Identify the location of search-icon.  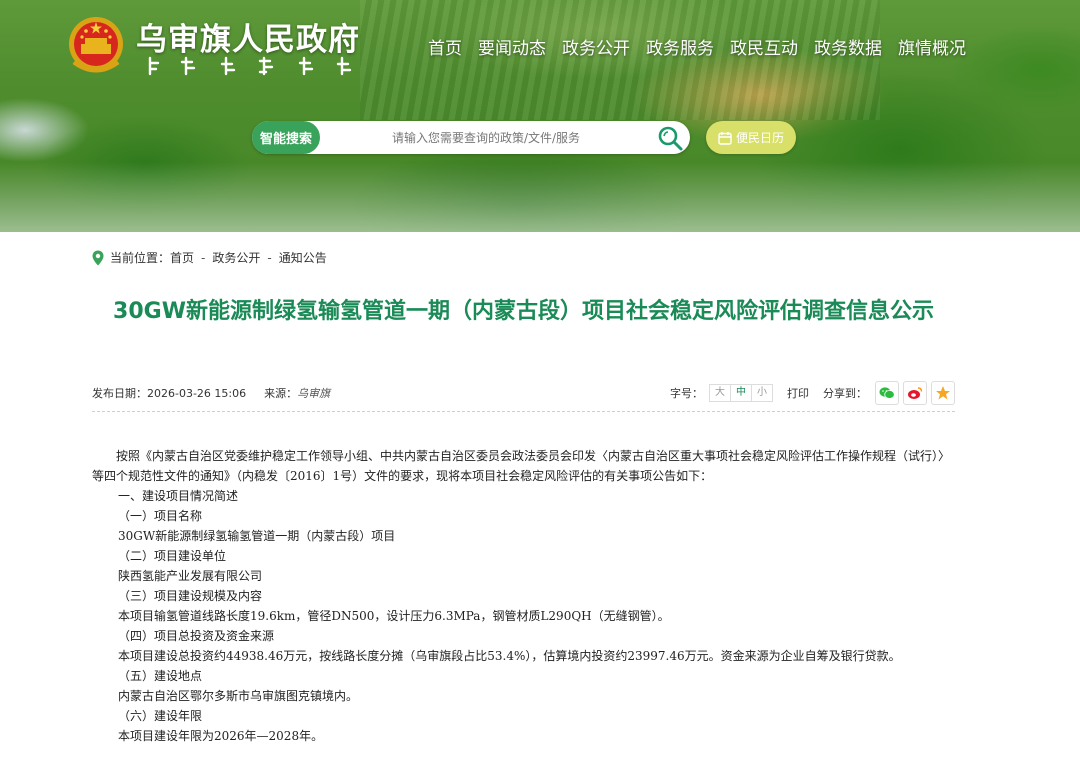
(670, 138).